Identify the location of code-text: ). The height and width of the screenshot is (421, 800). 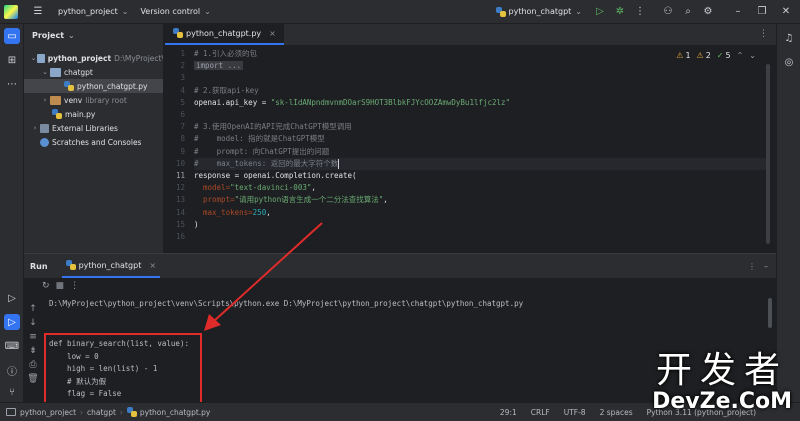
(196, 224).